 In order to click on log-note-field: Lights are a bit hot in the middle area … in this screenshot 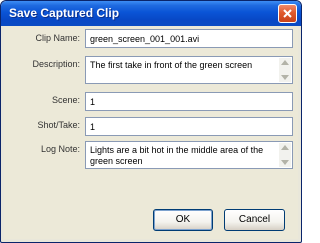, I will do `click(189, 155)`.